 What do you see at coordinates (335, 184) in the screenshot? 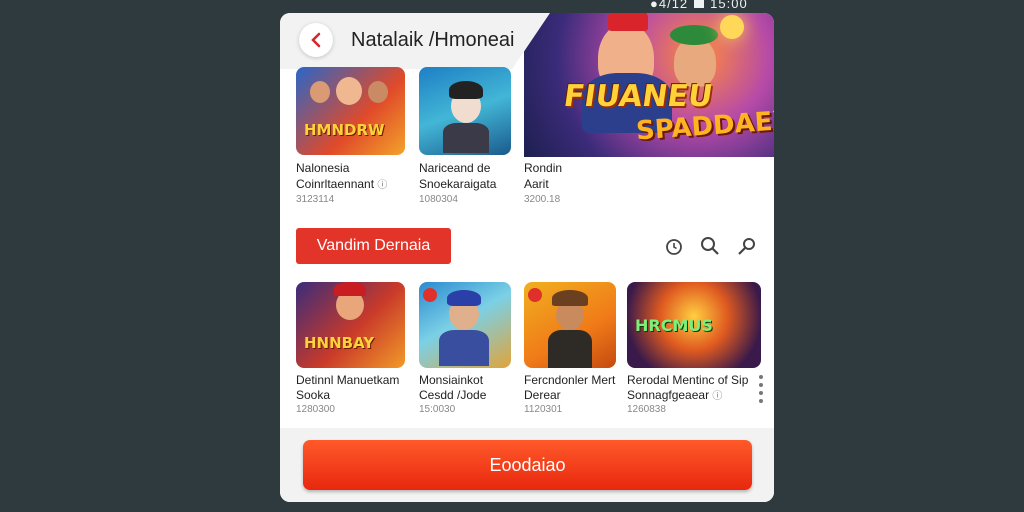
I see `game-subtitle: Coinrltaennant` at bounding box center [335, 184].